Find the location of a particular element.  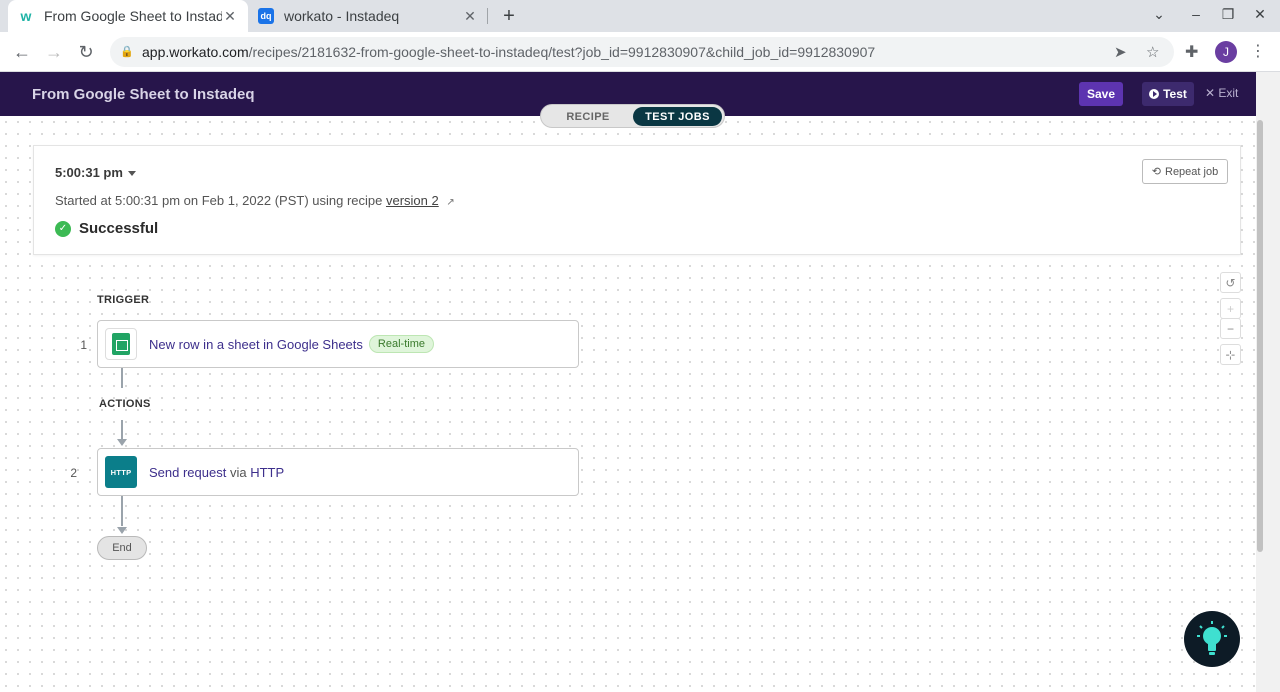

bookmark-star-icon: ☆ is located at coordinates (1152, 52).